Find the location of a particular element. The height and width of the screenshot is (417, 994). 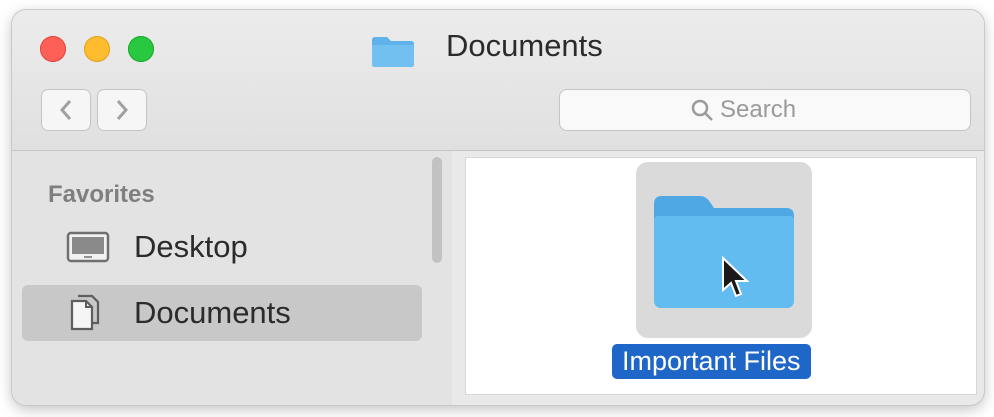

zoom-button is located at coordinates (141, 49).